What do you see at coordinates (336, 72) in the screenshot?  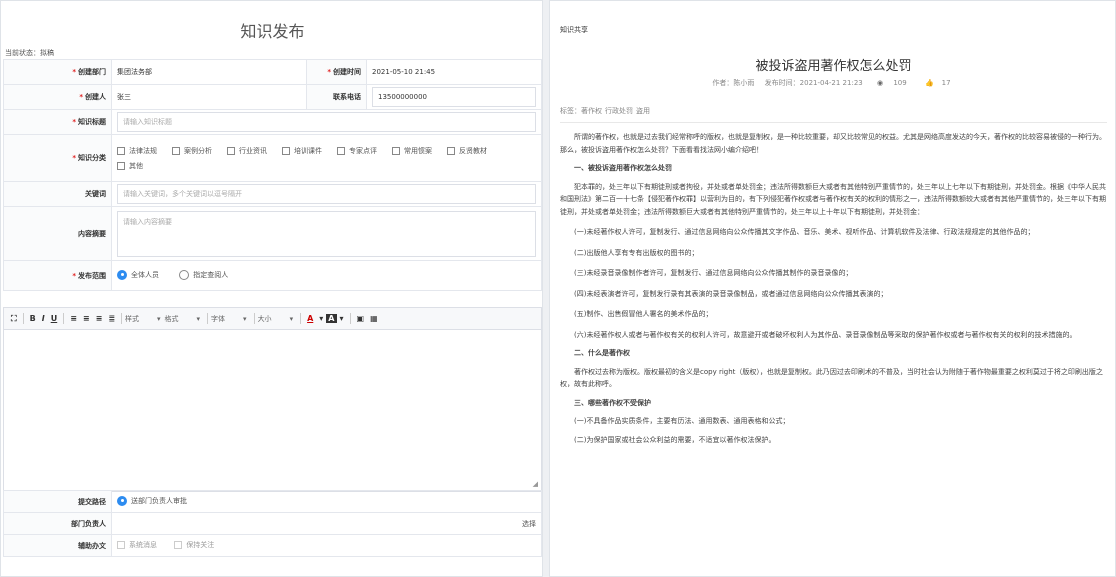 I see `time-label: * 创建时间` at bounding box center [336, 72].